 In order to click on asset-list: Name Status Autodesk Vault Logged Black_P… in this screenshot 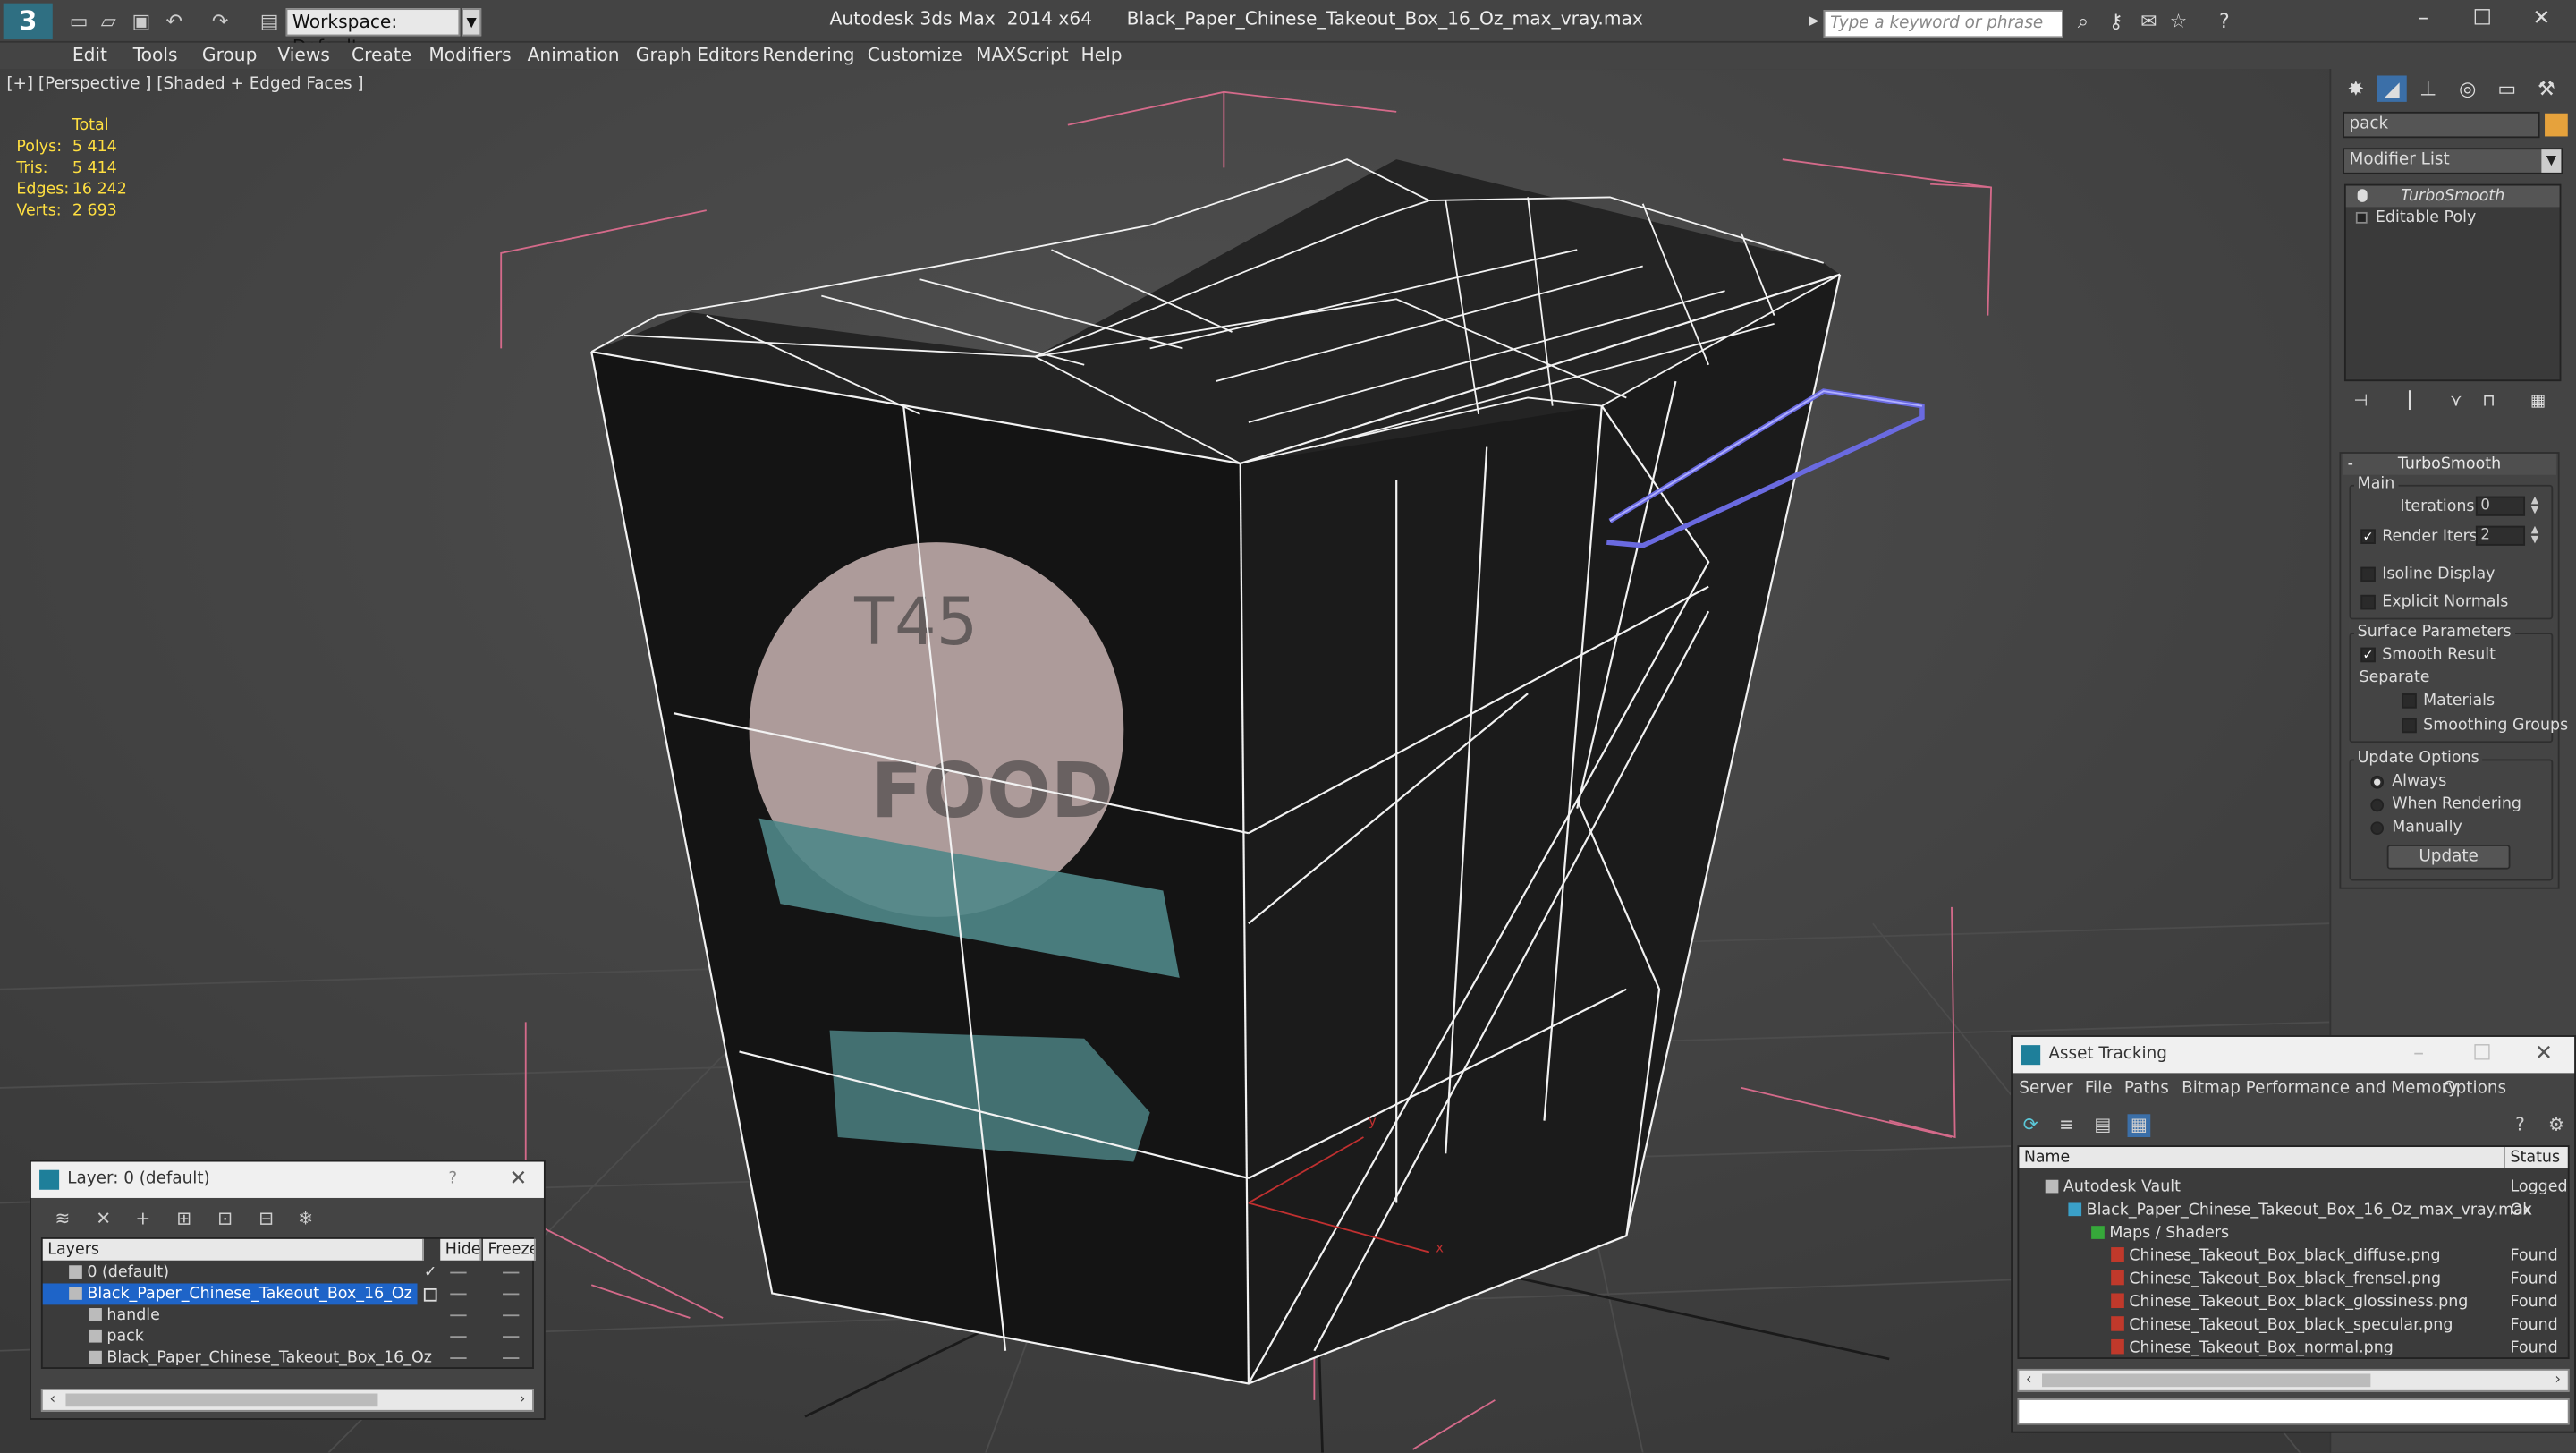, I will do `click(2293, 1252)`.